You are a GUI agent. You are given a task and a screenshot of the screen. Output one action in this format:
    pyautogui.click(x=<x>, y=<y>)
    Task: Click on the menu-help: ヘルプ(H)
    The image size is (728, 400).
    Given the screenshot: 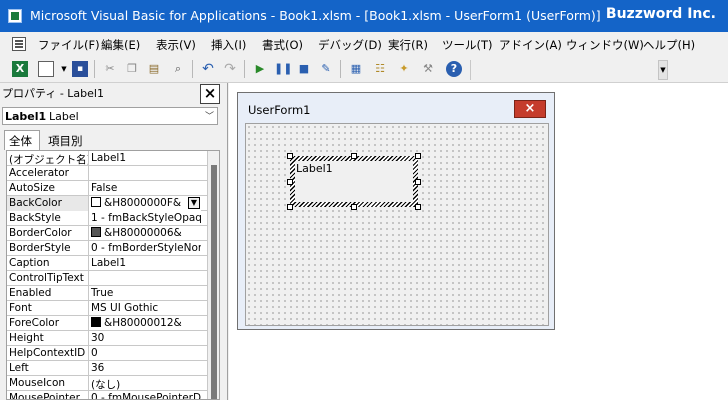 What is the action you would take?
    pyautogui.click(x=669, y=45)
    